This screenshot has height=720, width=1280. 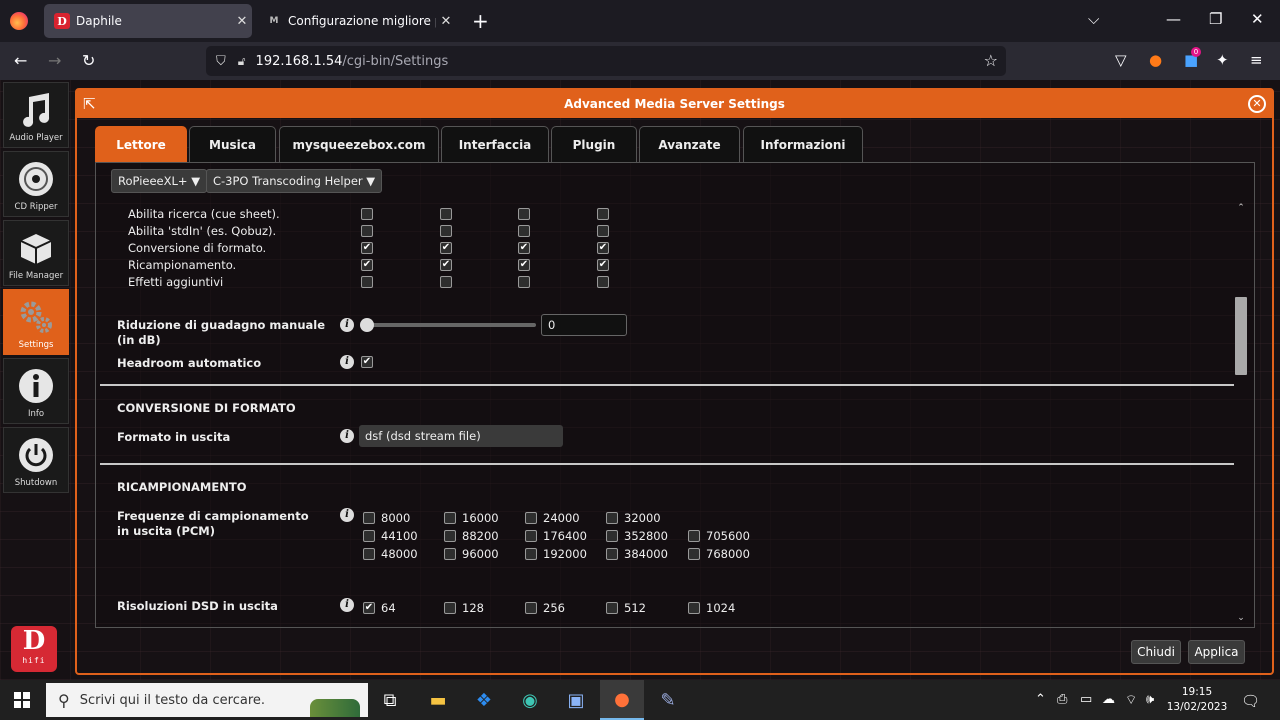 I want to click on taskbar-search-input: ⚲ Scrivi qui il testo da cercare., so click(x=207, y=700).